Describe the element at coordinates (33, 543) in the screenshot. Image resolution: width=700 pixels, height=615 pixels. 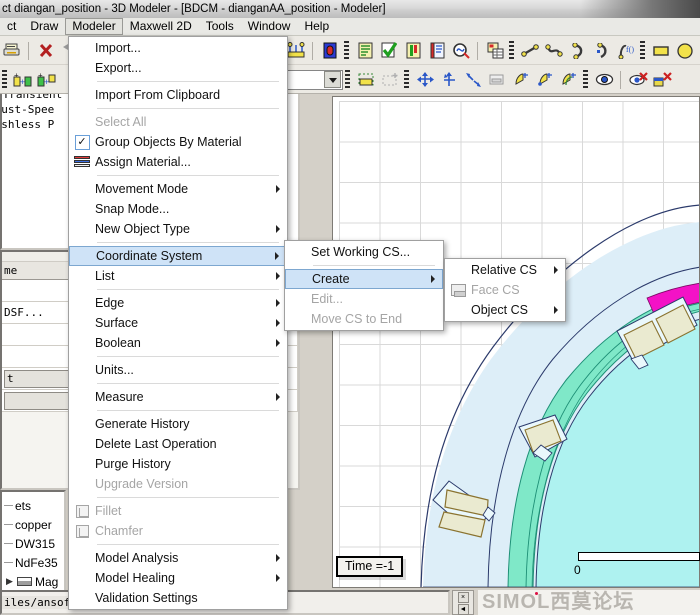
I see `model-tree-item: DW315` at that location.